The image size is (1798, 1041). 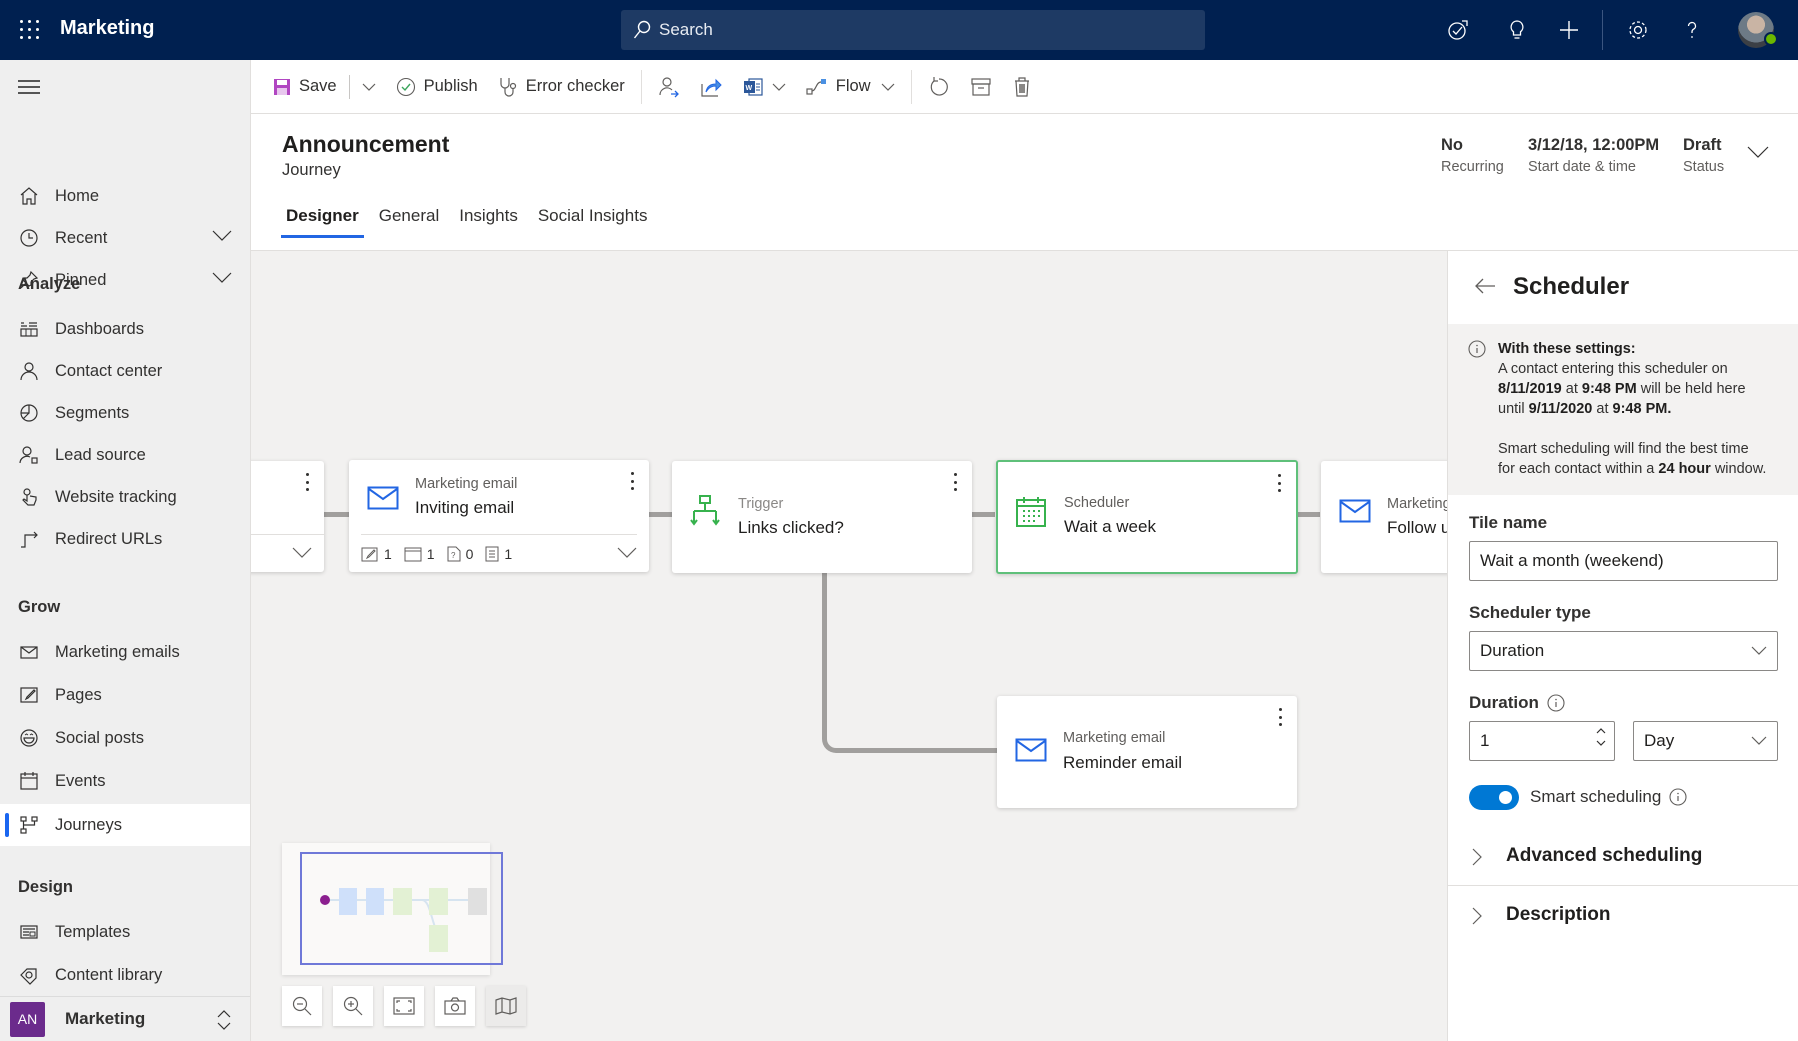 I want to click on sidebar-item-templates: Templates, so click(x=125, y=932).